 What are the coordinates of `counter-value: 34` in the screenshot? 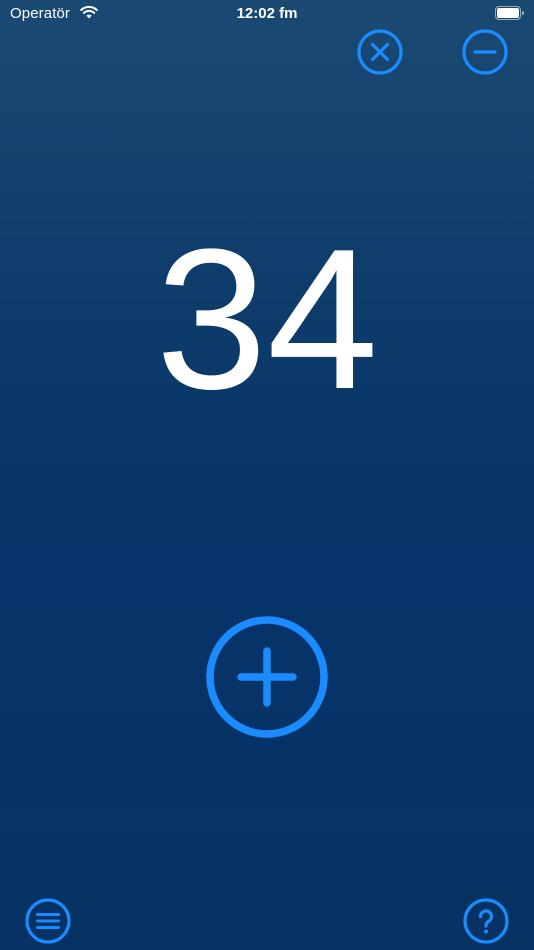 It's located at (267, 319).